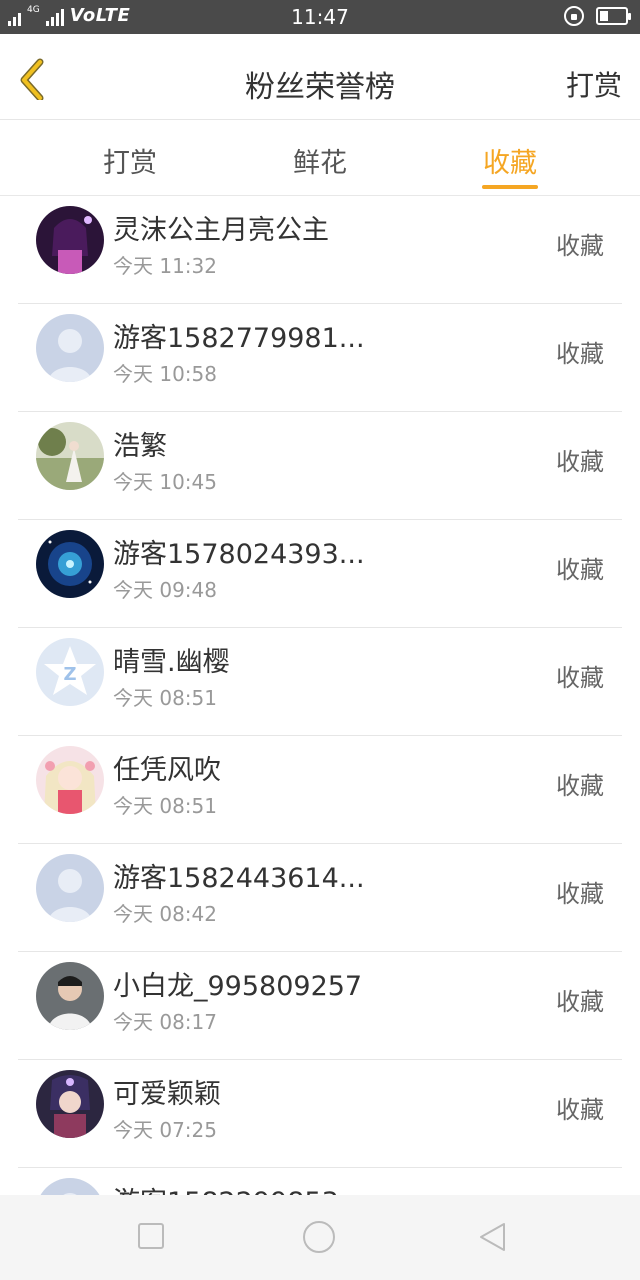 This screenshot has width=640, height=1280. Describe the element at coordinates (320, 682) in the screenshot. I see `fan-list-item: Z 晴雪.幽樱今天 08:51 收藏` at that location.